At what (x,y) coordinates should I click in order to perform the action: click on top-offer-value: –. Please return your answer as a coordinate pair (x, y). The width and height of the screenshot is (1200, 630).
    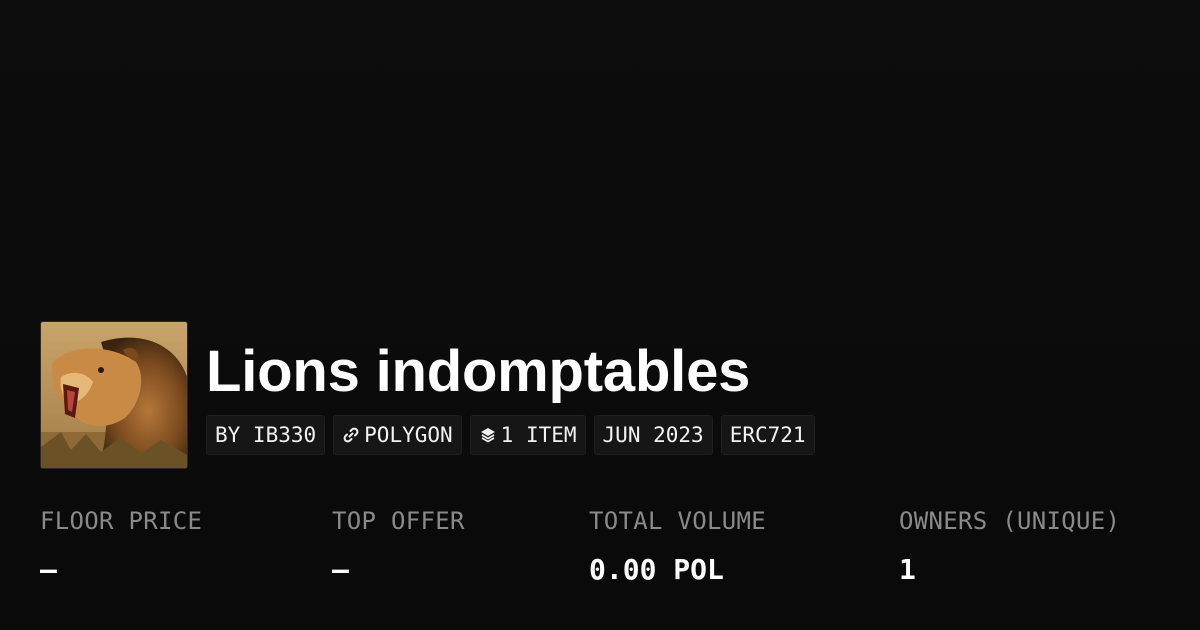
    Looking at the image, I should click on (340, 569).